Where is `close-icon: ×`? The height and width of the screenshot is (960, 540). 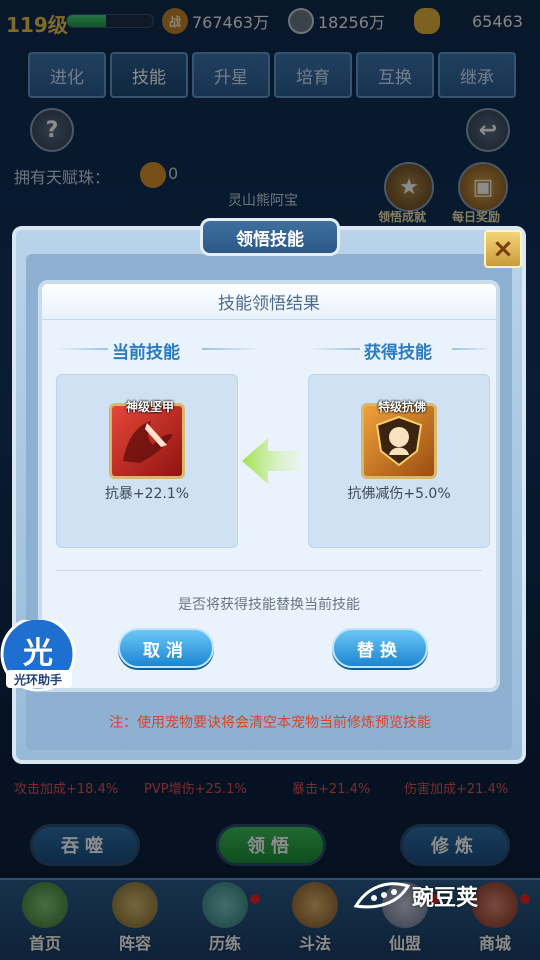 close-icon: × is located at coordinates (503, 249).